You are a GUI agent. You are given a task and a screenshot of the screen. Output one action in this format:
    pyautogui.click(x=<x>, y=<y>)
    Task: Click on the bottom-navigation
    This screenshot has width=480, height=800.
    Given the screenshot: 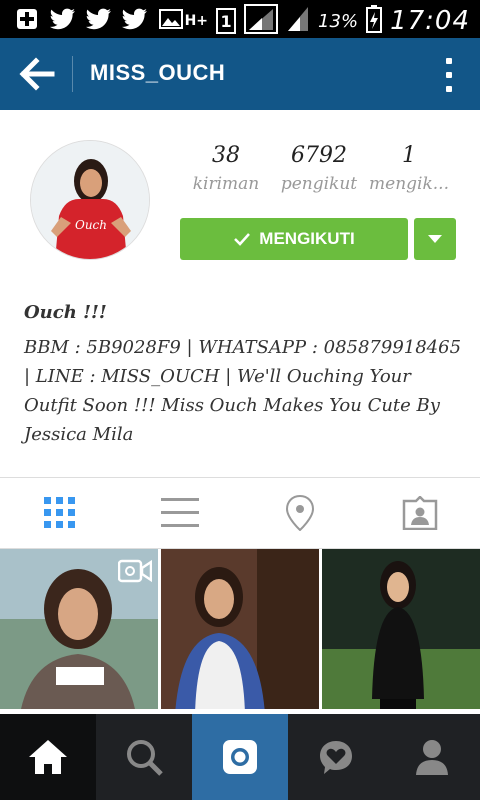 What is the action you would take?
    pyautogui.click(x=240, y=757)
    